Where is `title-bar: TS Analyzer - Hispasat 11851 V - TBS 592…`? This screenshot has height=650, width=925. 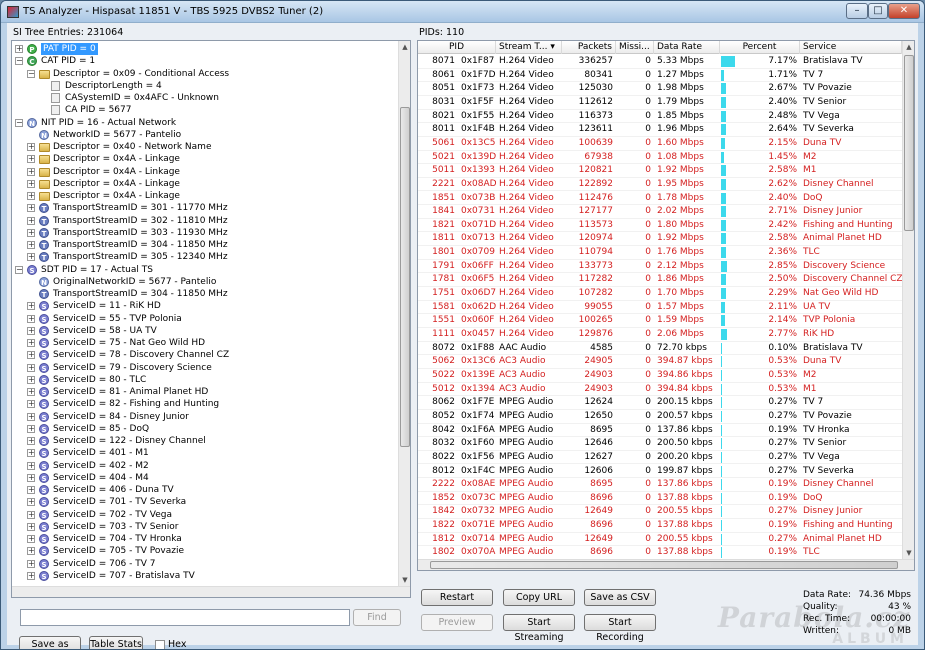 title-bar: TS Analyzer - Hispasat 11851 V - TBS 592… is located at coordinates (462, 12).